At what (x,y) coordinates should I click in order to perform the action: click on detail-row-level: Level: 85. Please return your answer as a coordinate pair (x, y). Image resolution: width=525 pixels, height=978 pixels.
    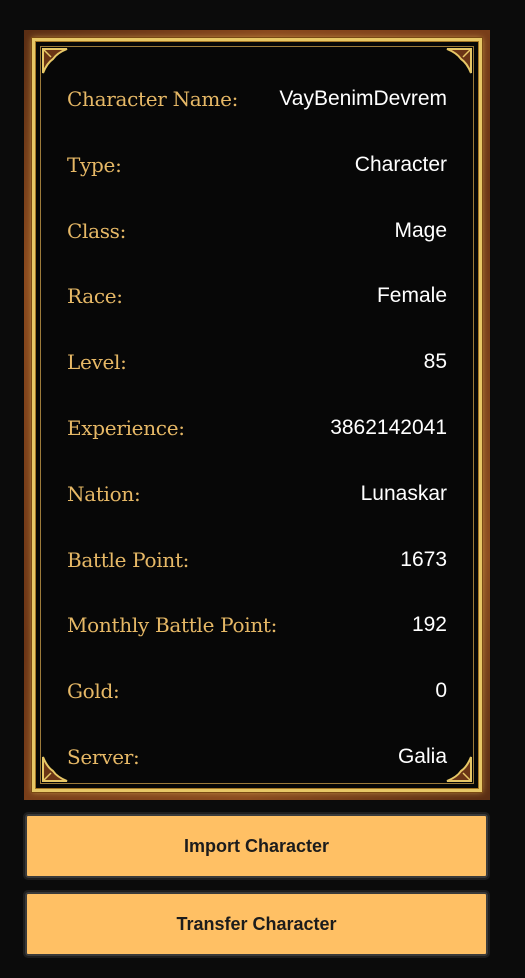
    Looking at the image, I should click on (257, 377).